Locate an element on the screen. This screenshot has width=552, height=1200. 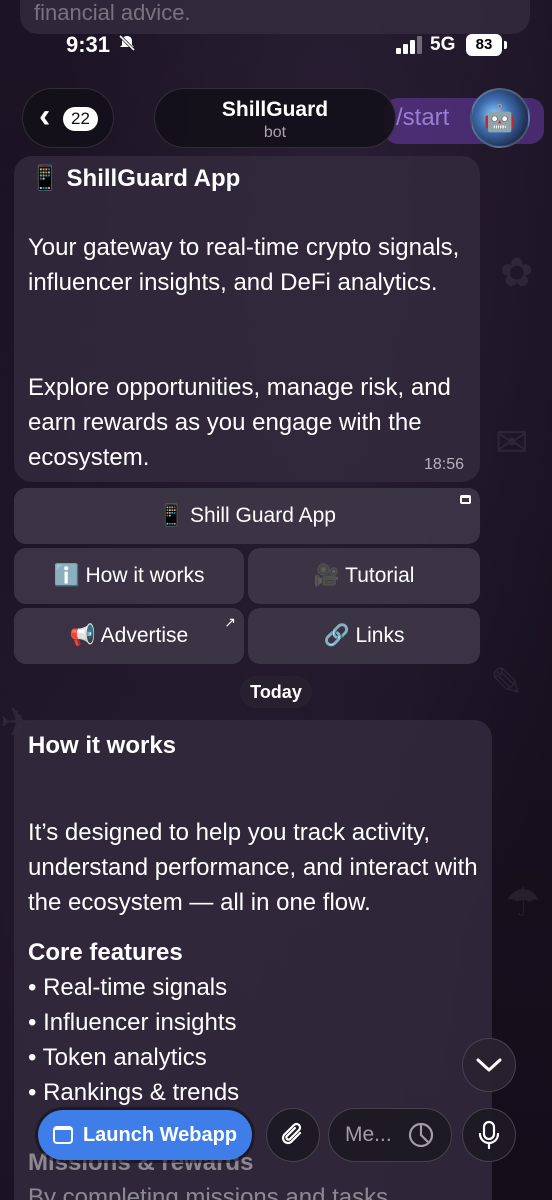
launch-webapp-button: Launch Webapp is located at coordinates (145, 1135).